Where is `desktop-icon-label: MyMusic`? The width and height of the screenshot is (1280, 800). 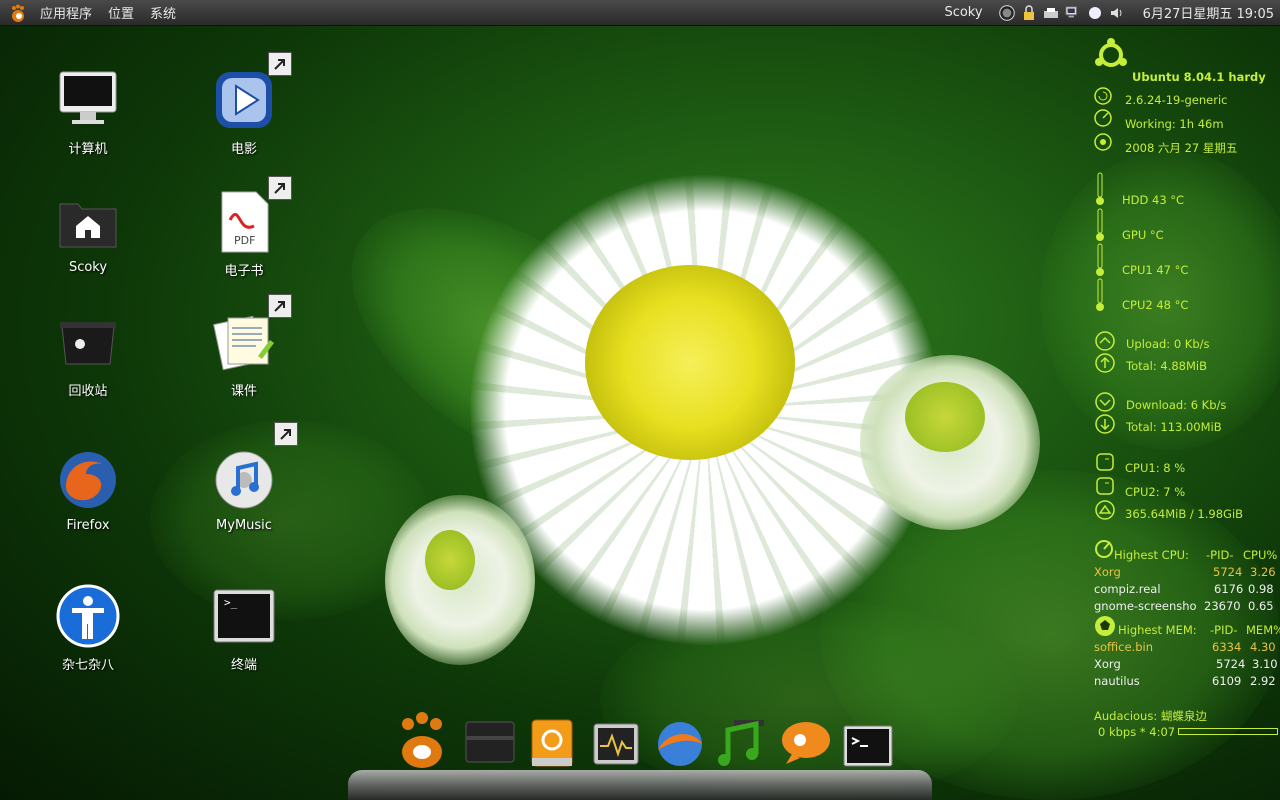 desktop-icon-label: MyMusic is located at coordinates (244, 525).